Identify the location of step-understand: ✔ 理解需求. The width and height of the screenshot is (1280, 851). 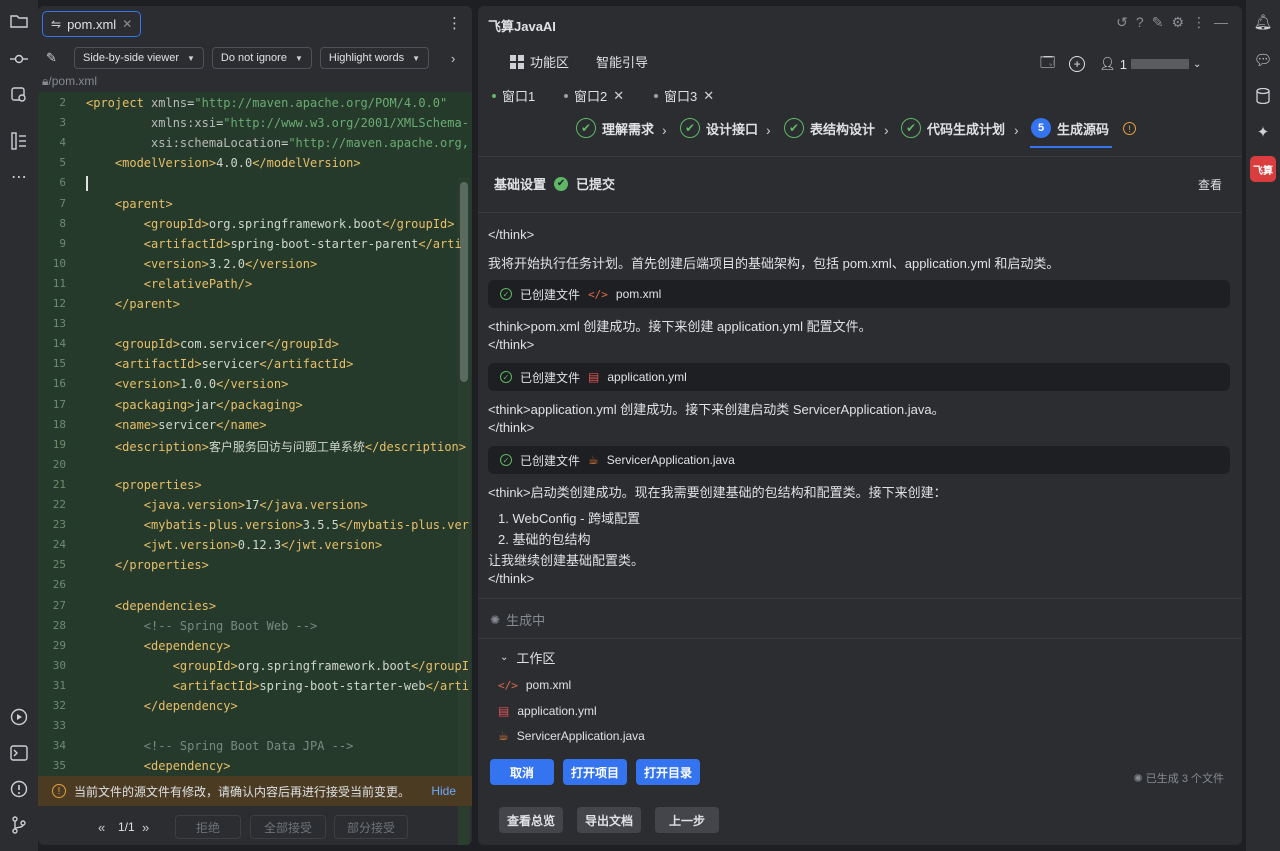
(615, 128).